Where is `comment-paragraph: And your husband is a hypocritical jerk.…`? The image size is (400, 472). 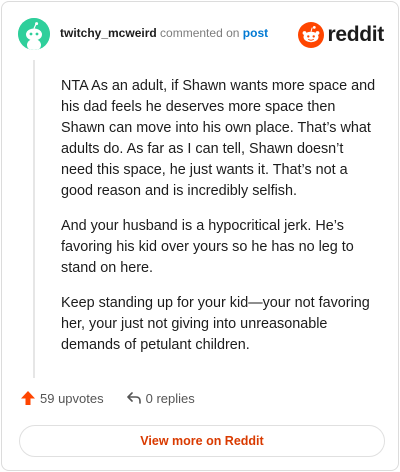 comment-paragraph: And your husband is a hypocritical jerk.… is located at coordinates (207, 247).